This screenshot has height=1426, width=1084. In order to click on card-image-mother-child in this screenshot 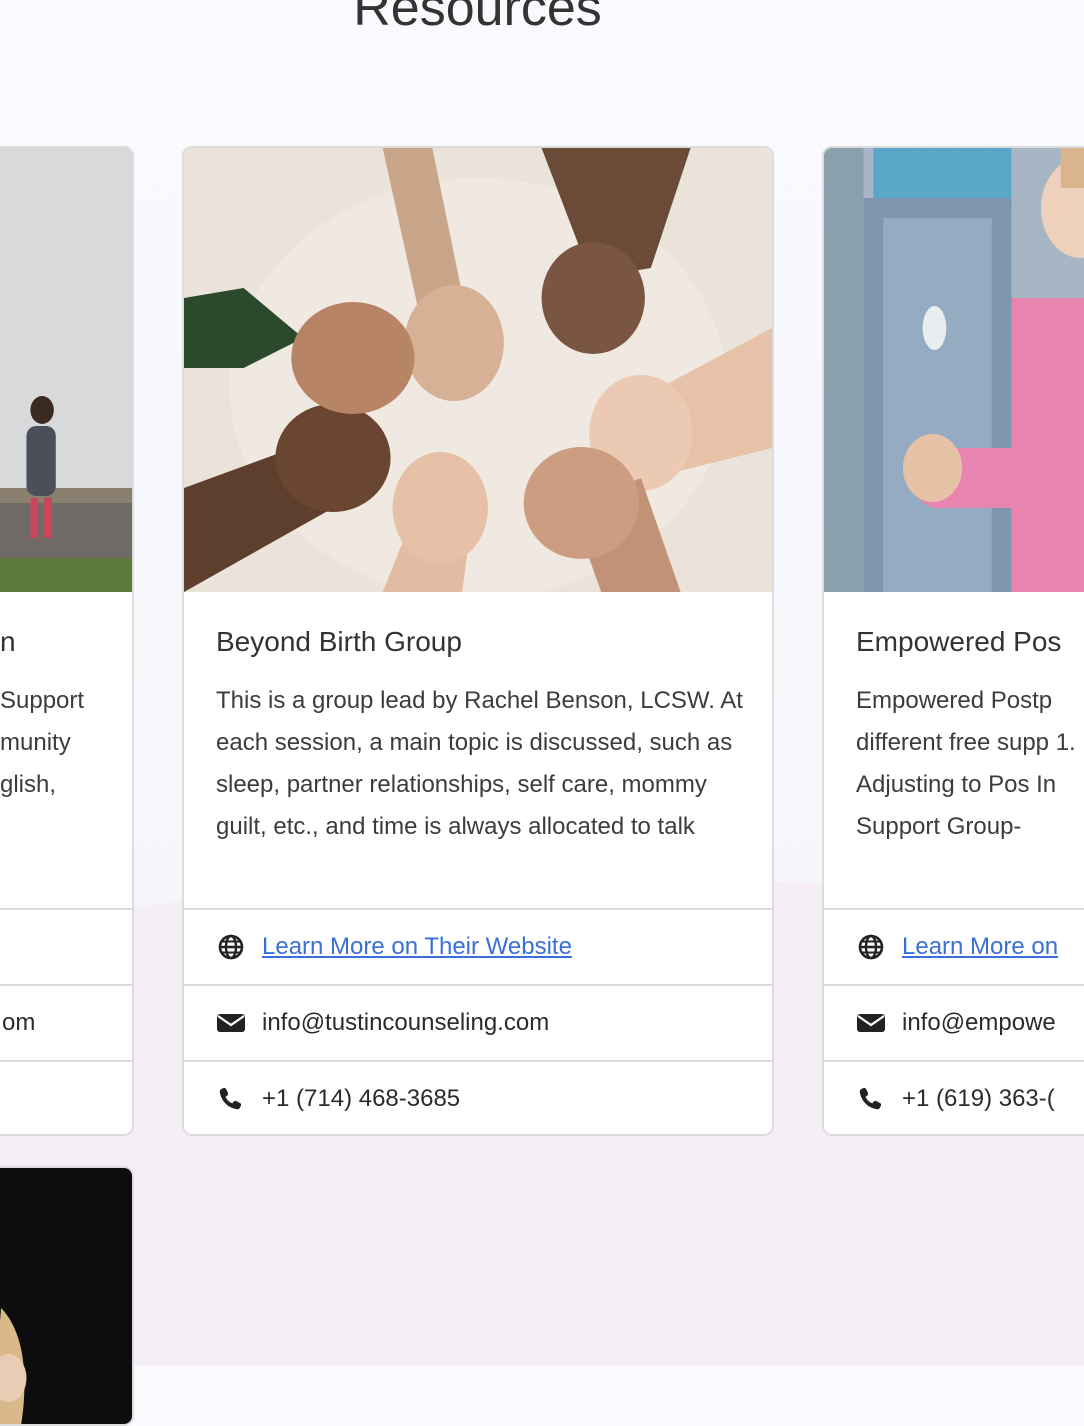, I will do `click(954, 370)`.